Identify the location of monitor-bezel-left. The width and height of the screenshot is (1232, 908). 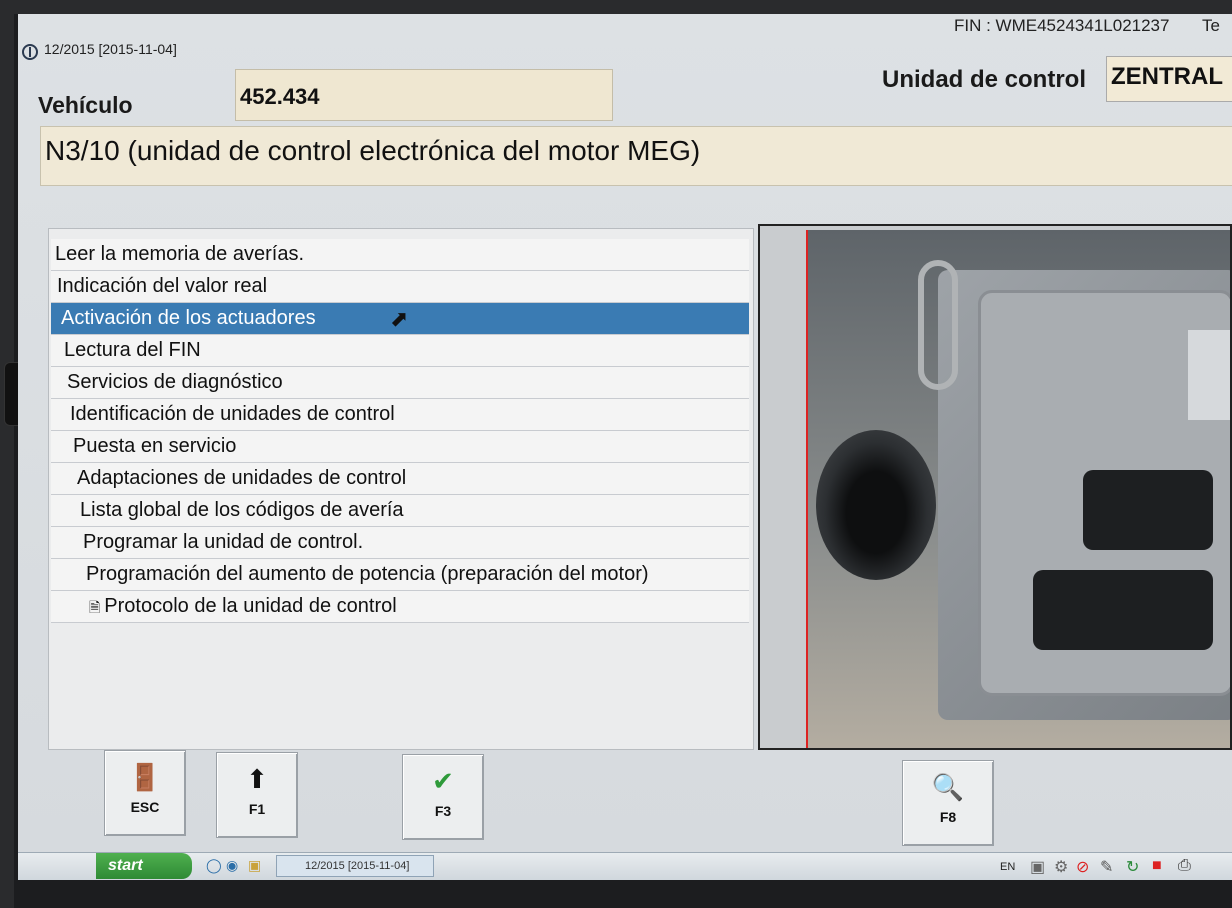
(7, 454).